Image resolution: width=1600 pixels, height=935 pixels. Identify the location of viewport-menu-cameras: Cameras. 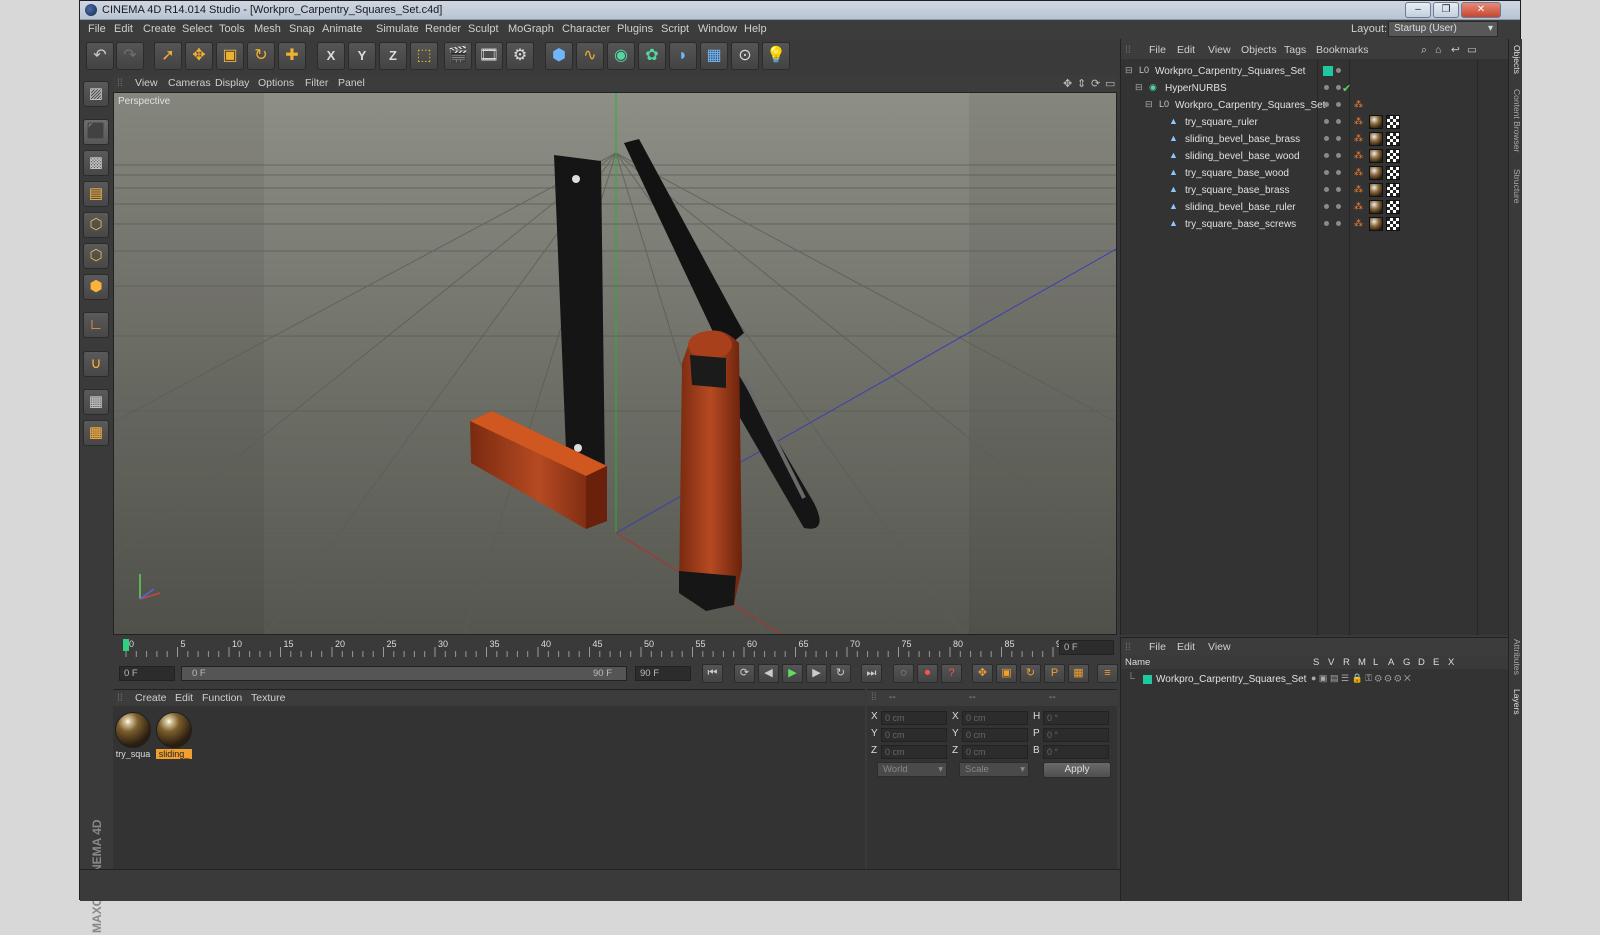
(189, 83).